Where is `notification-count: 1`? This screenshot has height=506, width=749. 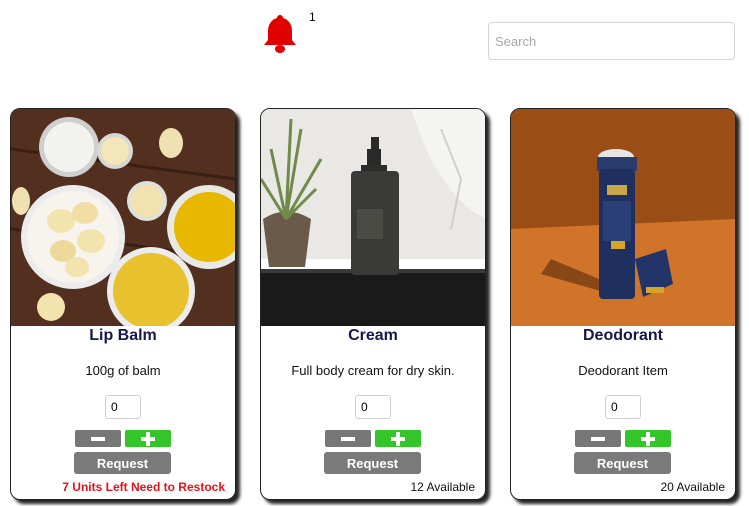 notification-count: 1 is located at coordinates (312, 17).